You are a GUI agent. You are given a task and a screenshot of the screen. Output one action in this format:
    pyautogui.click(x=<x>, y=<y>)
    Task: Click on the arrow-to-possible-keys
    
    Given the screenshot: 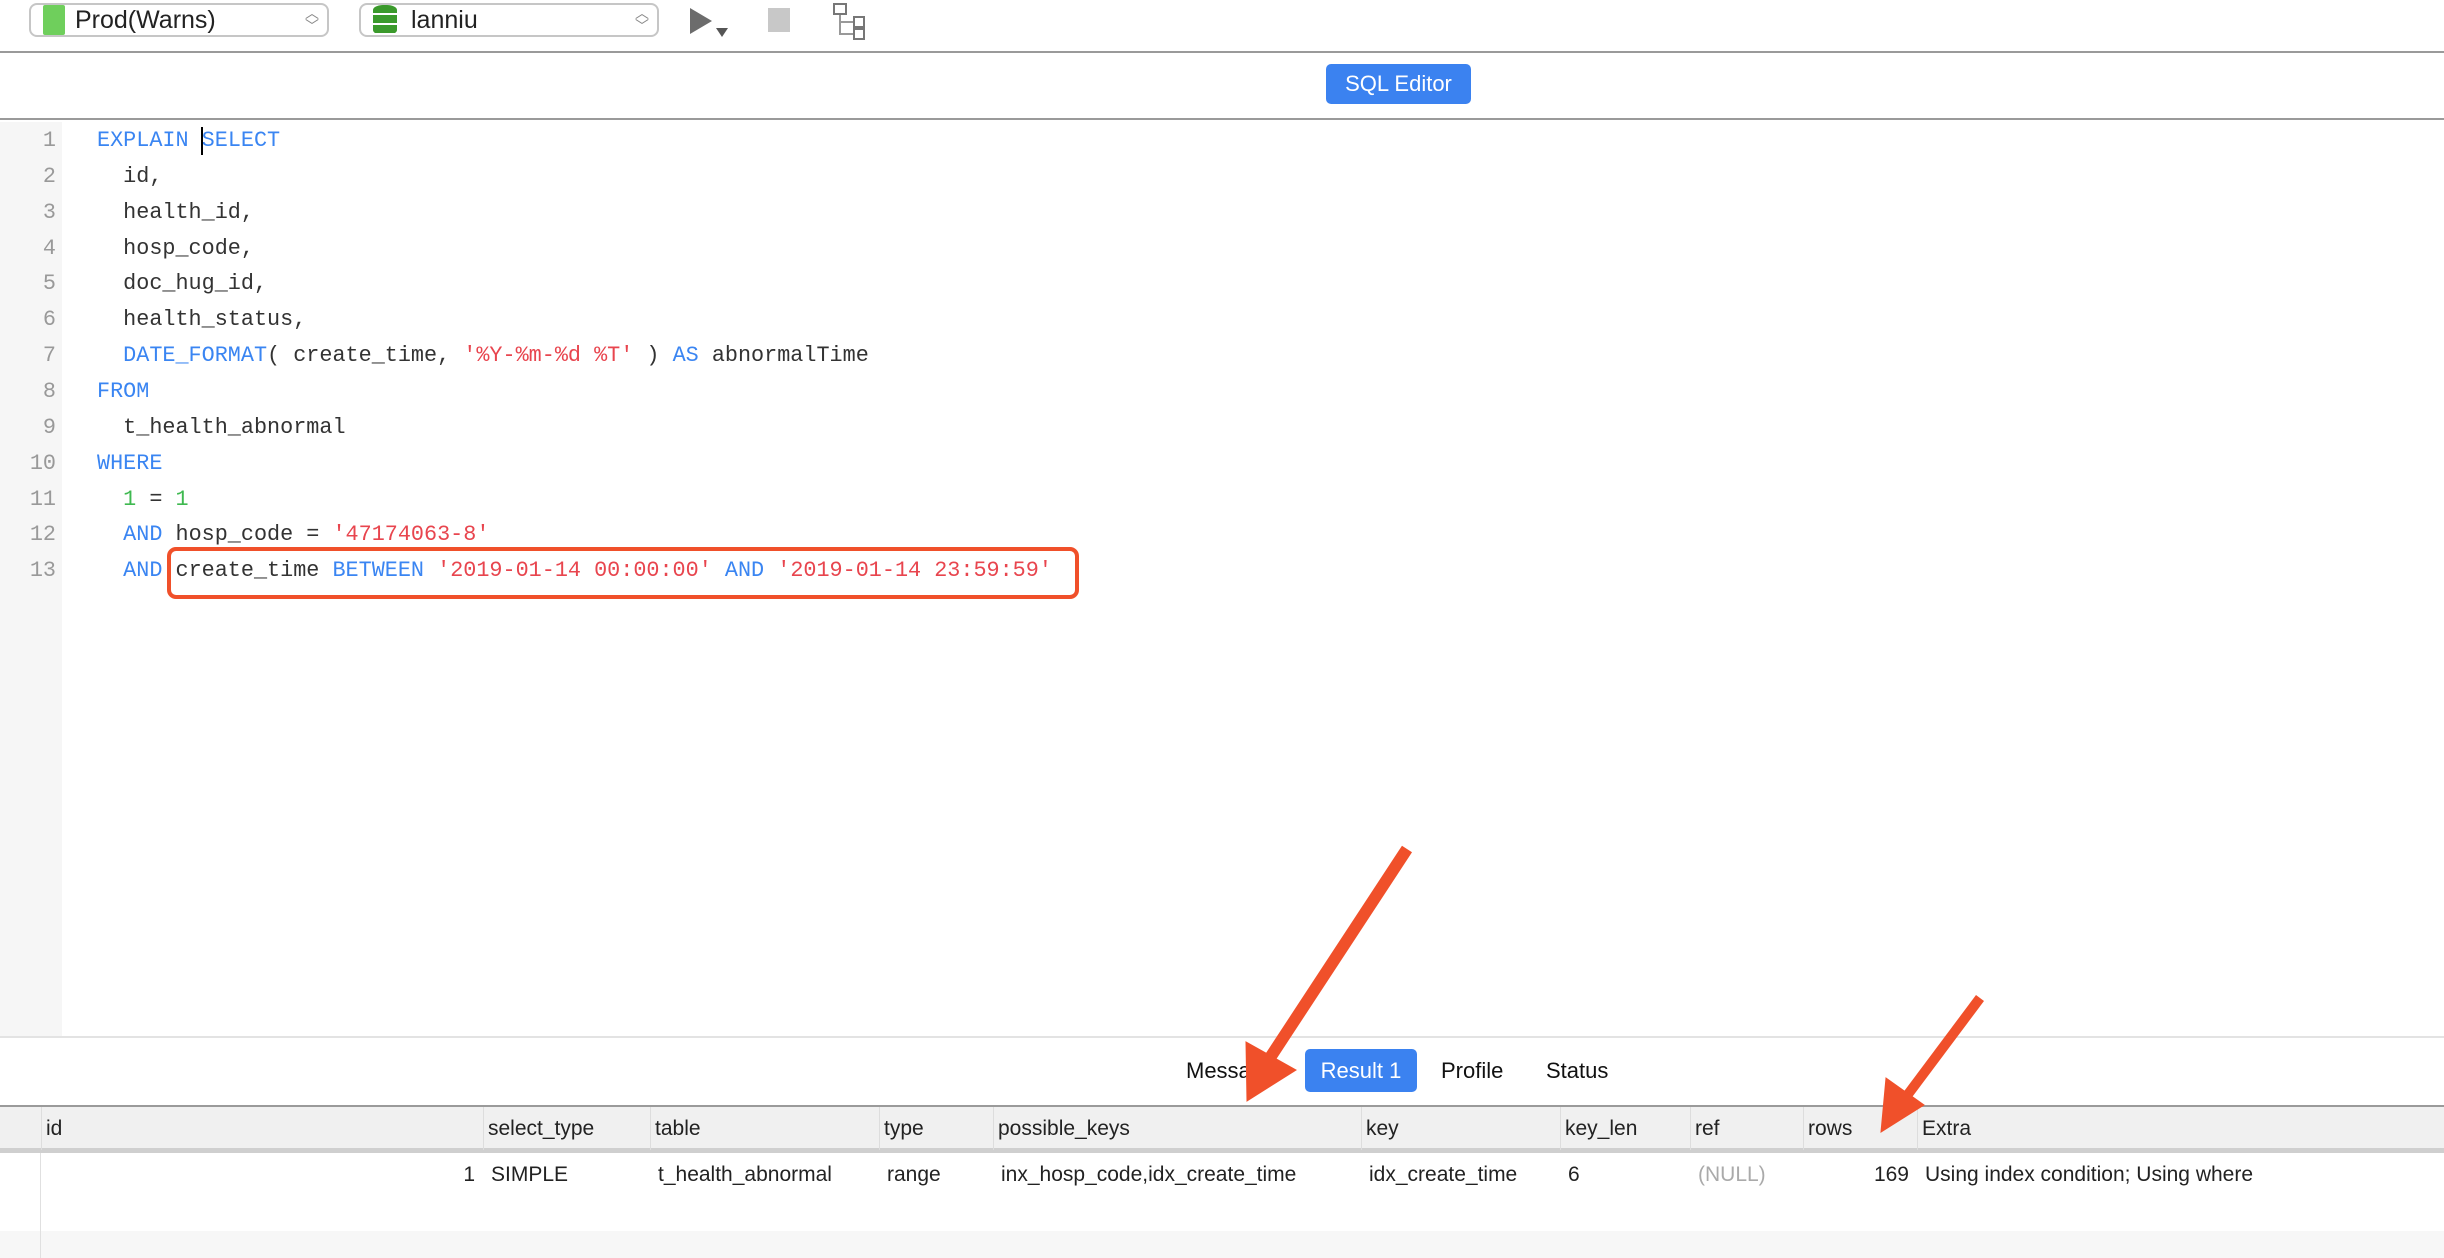 What is the action you would take?
    pyautogui.click(x=1329, y=973)
    